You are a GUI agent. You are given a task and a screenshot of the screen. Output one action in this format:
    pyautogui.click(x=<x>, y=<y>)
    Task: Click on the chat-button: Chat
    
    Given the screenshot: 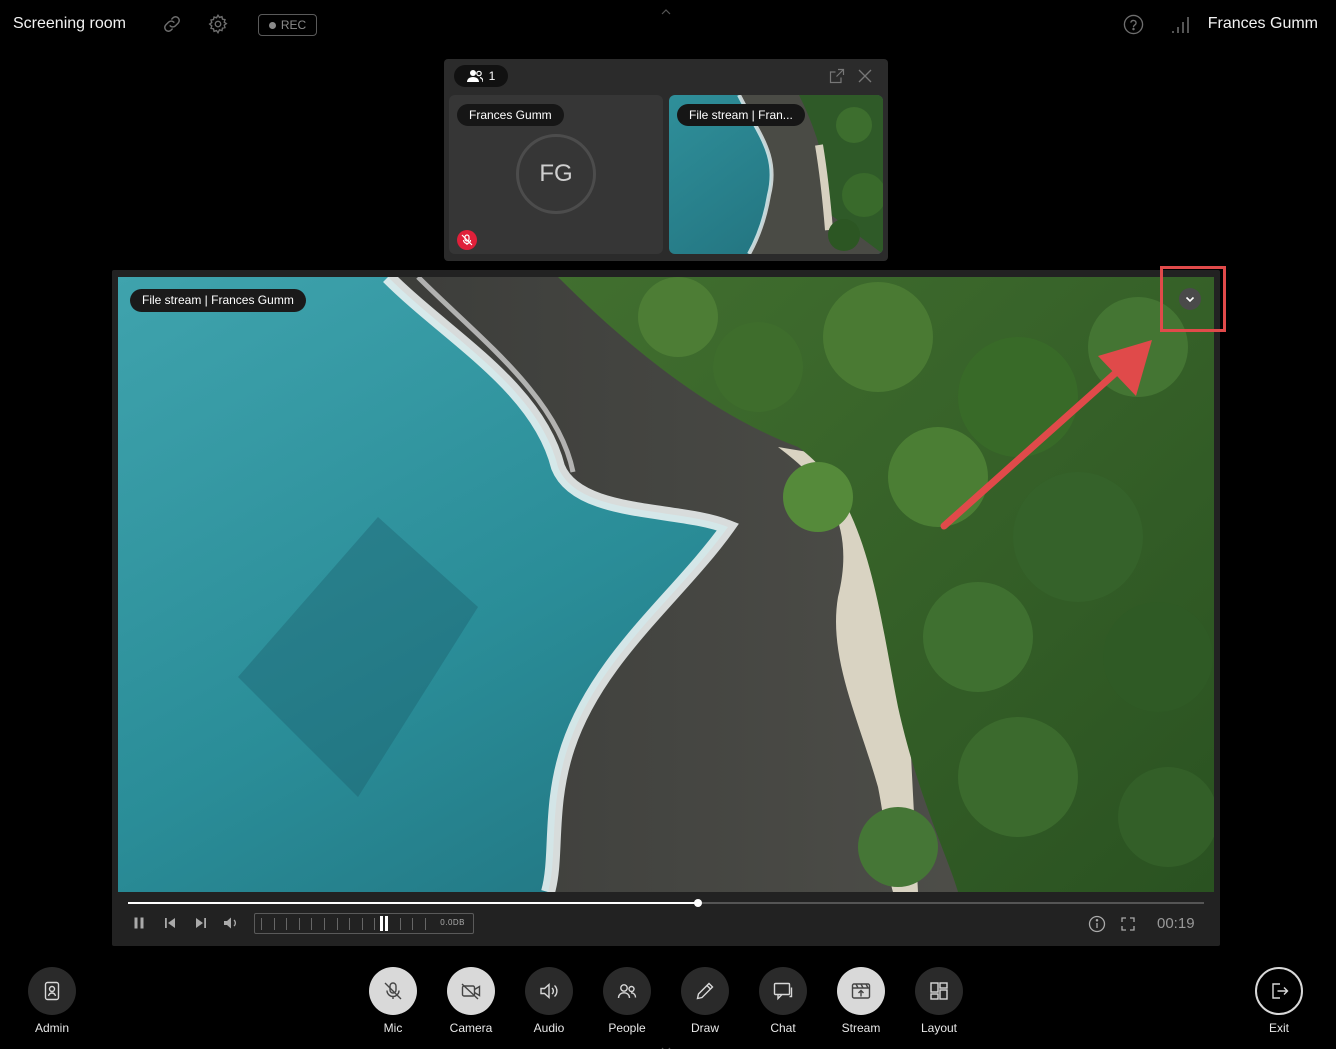 What is the action you would take?
    pyautogui.click(x=783, y=1001)
    